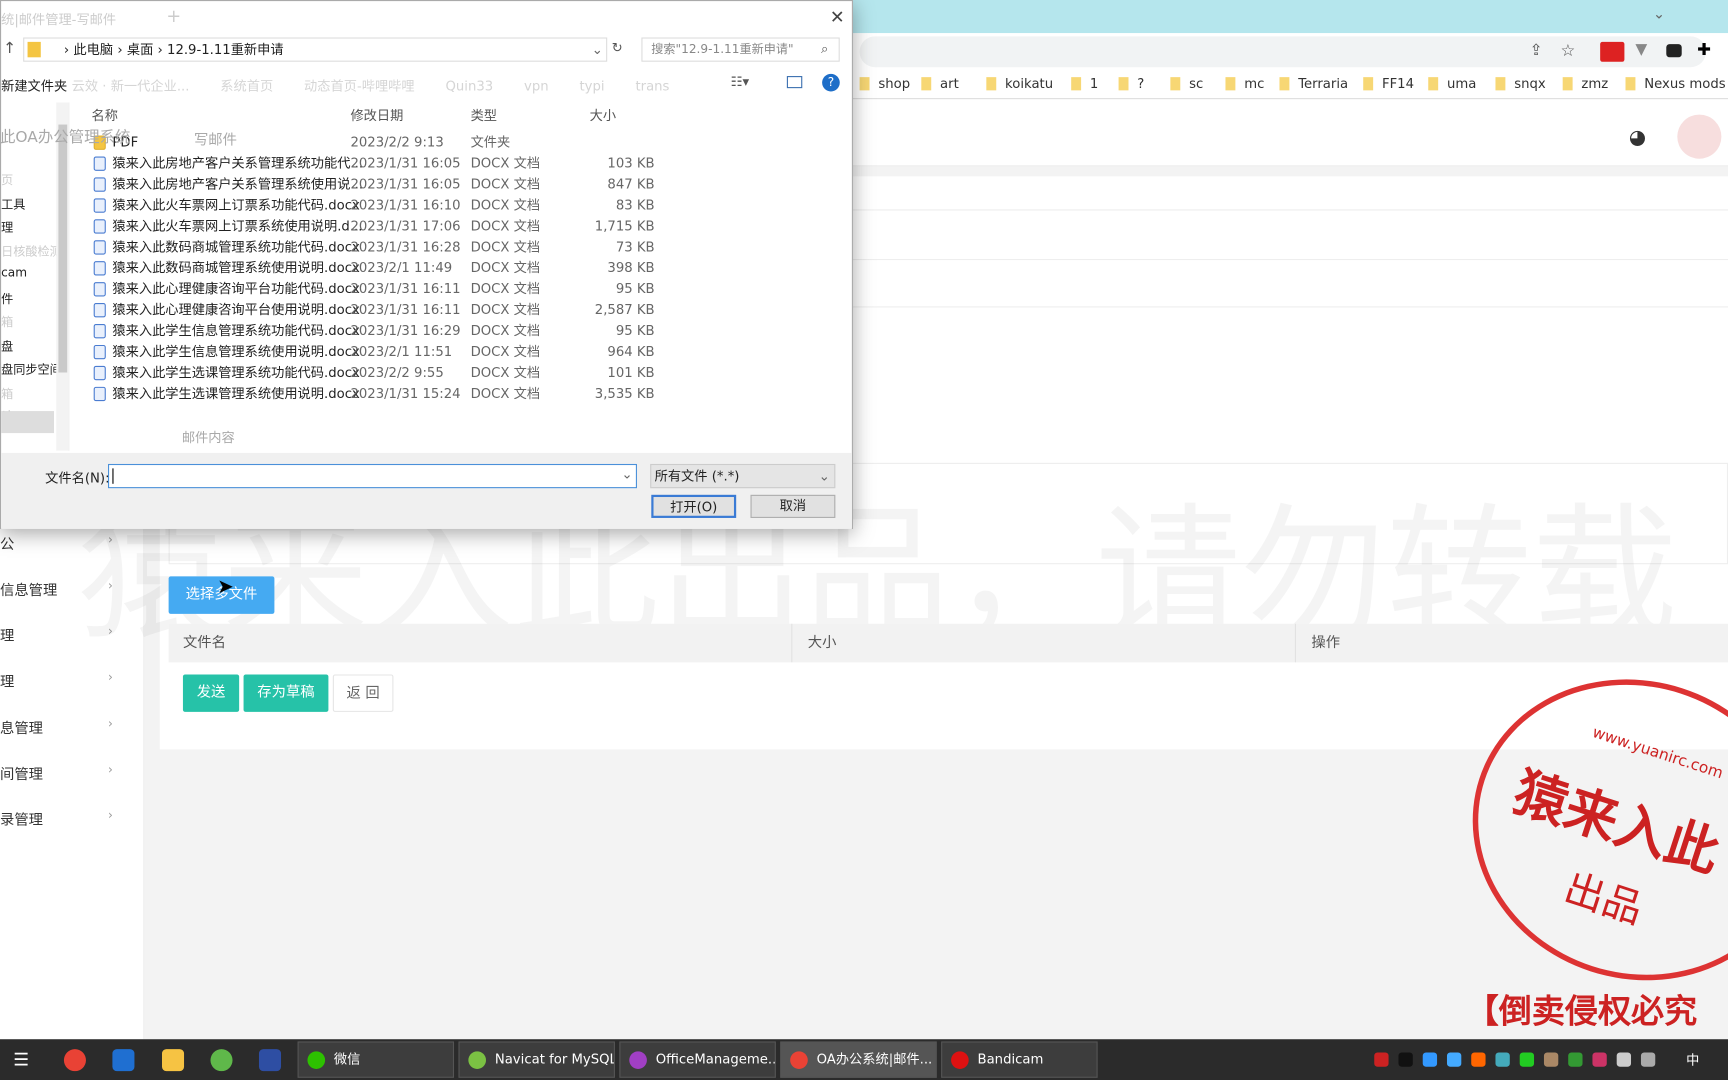 Image resolution: width=1728 pixels, height=1080 pixels. What do you see at coordinates (28, 227) in the screenshot?
I see `nav-item: 理` at bounding box center [28, 227].